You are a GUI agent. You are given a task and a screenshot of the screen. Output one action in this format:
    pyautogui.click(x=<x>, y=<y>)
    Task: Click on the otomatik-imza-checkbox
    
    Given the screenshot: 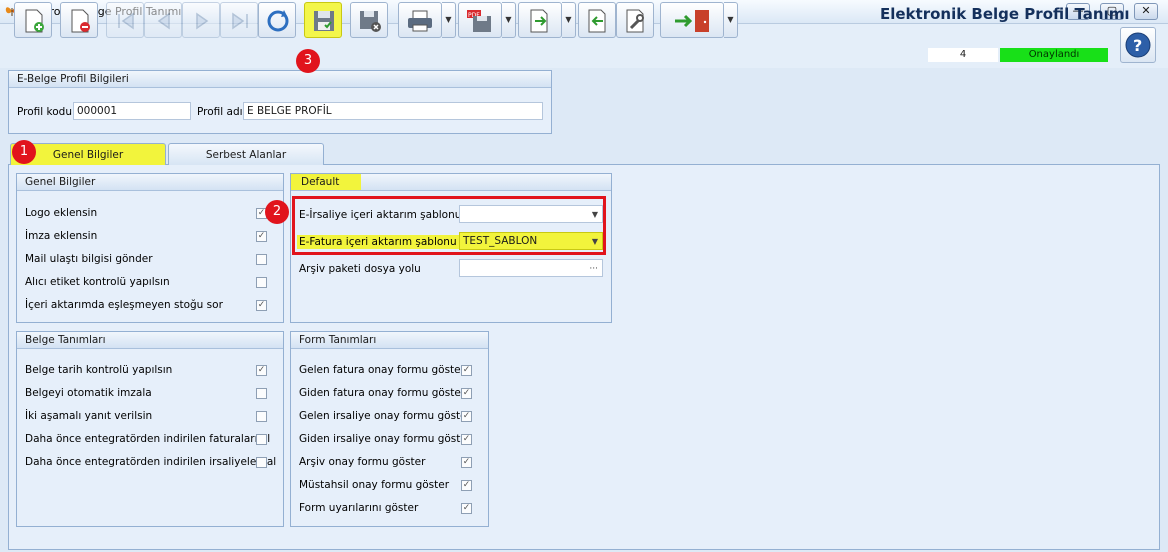 What is the action you would take?
    pyautogui.click(x=261, y=393)
    